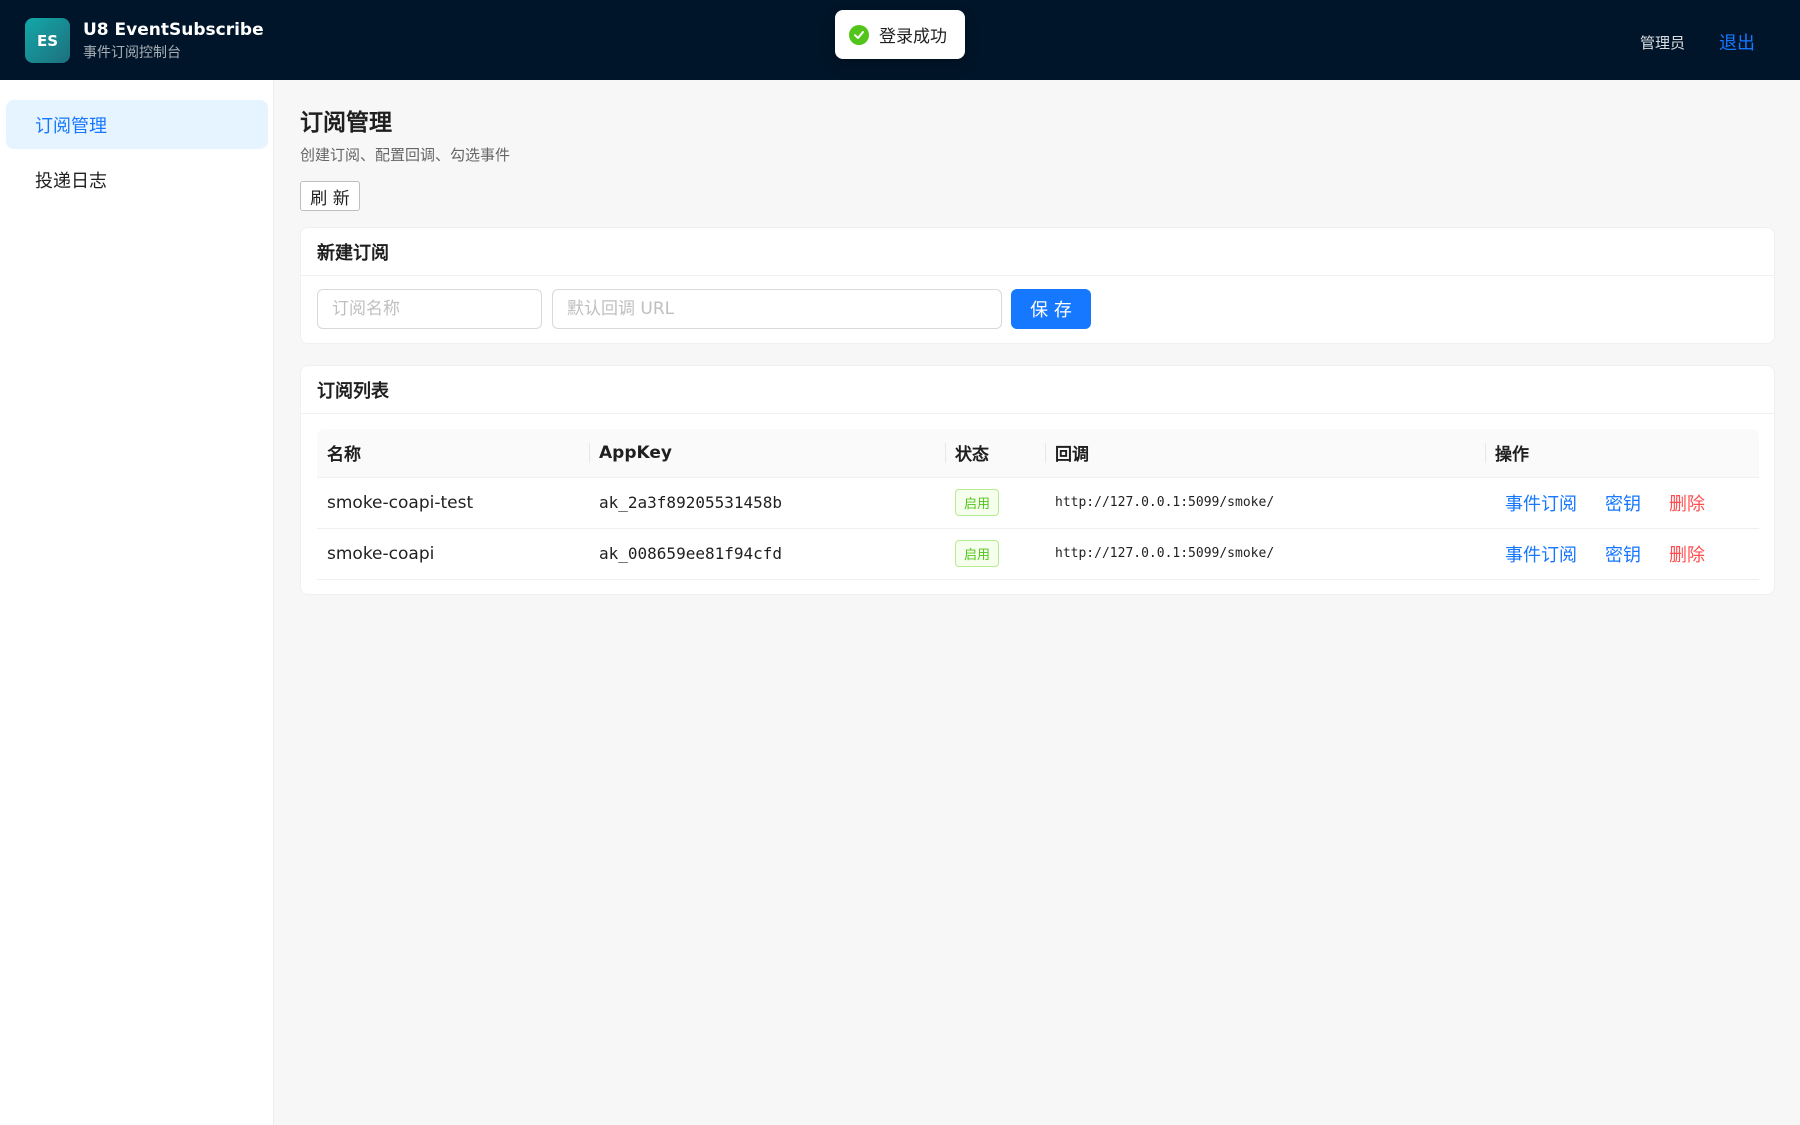 Image resolution: width=1800 pixels, height=1125 pixels. Describe the element at coordinates (1037, 285) in the screenshot. I see `new-subscription-card: 新建订阅 保 存` at that location.